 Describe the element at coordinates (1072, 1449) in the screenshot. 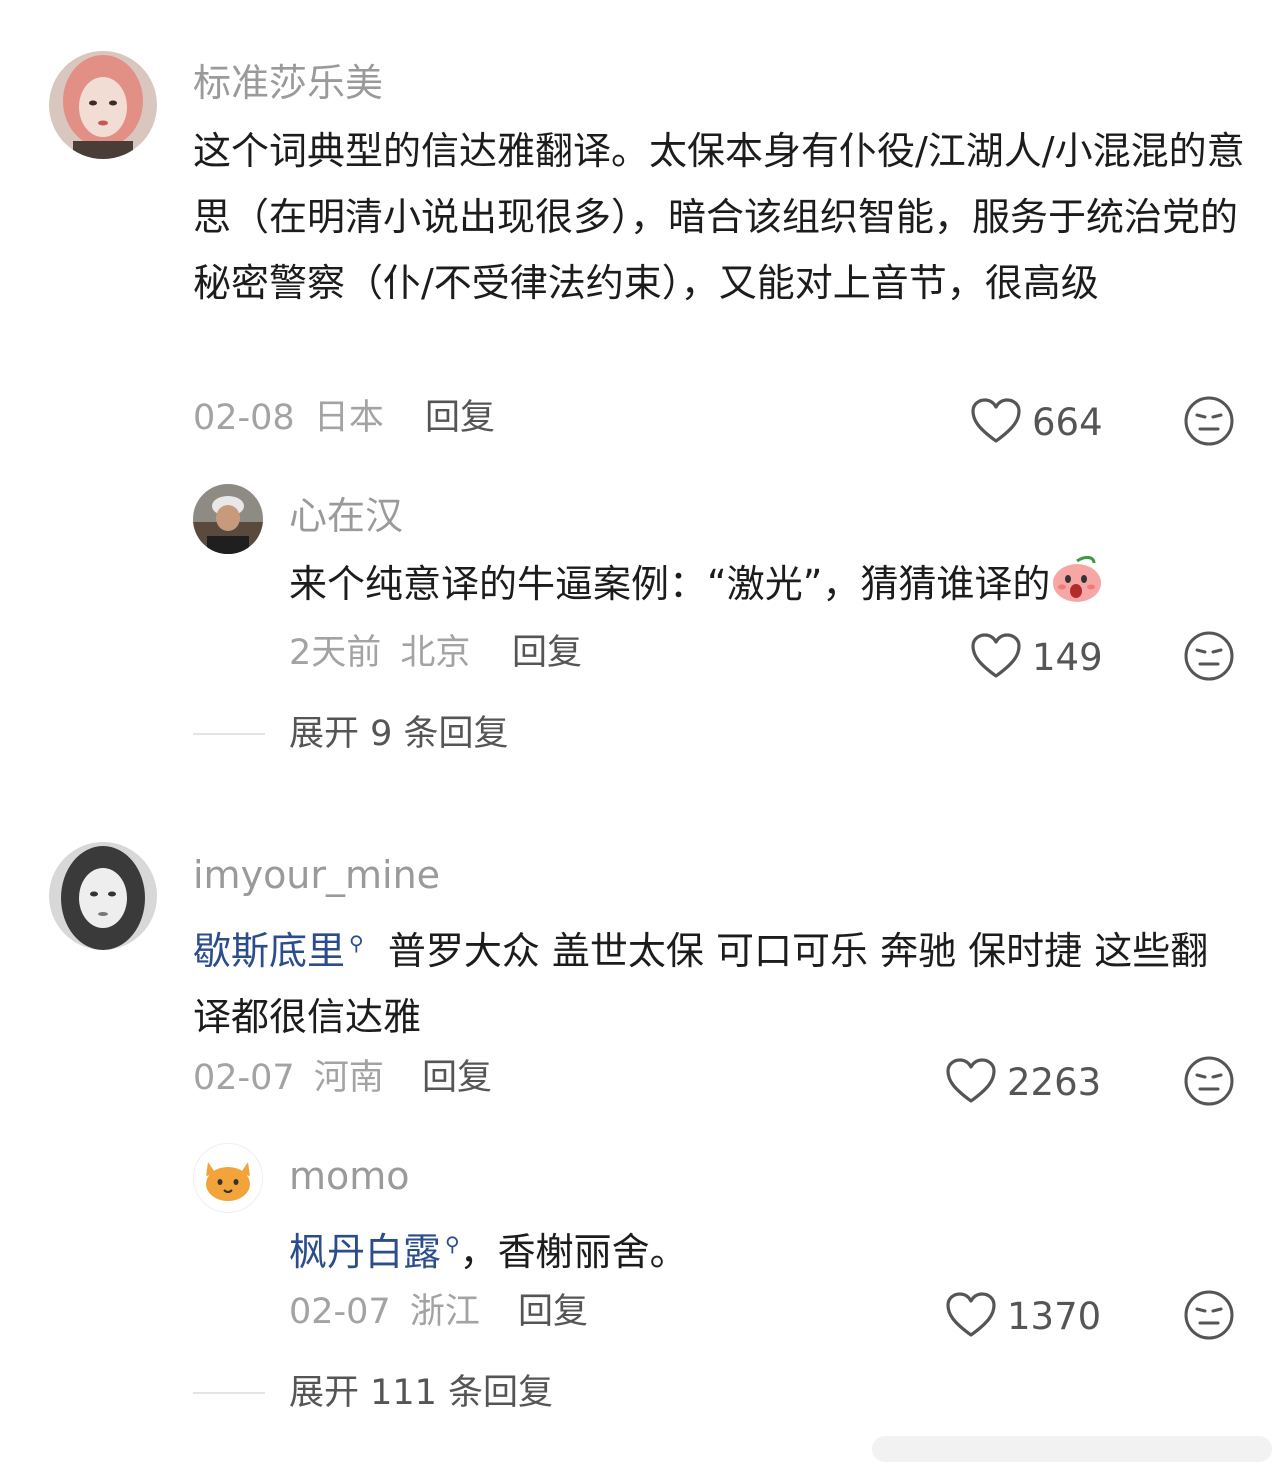

I see `watermark-bar` at that location.